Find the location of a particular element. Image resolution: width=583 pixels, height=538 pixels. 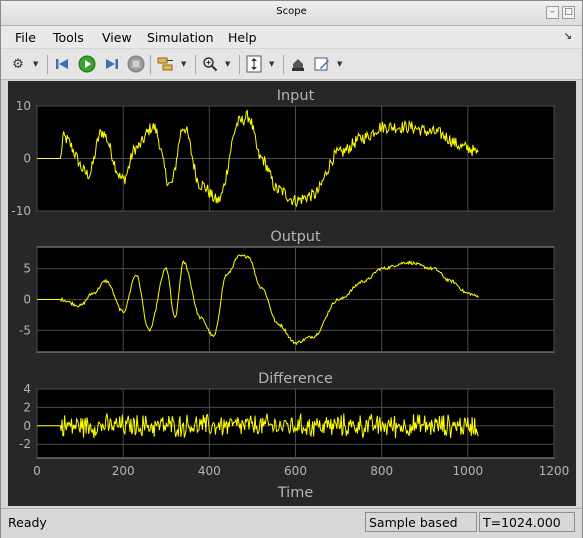

x-tick-label: 800 is located at coordinates (381, 471).